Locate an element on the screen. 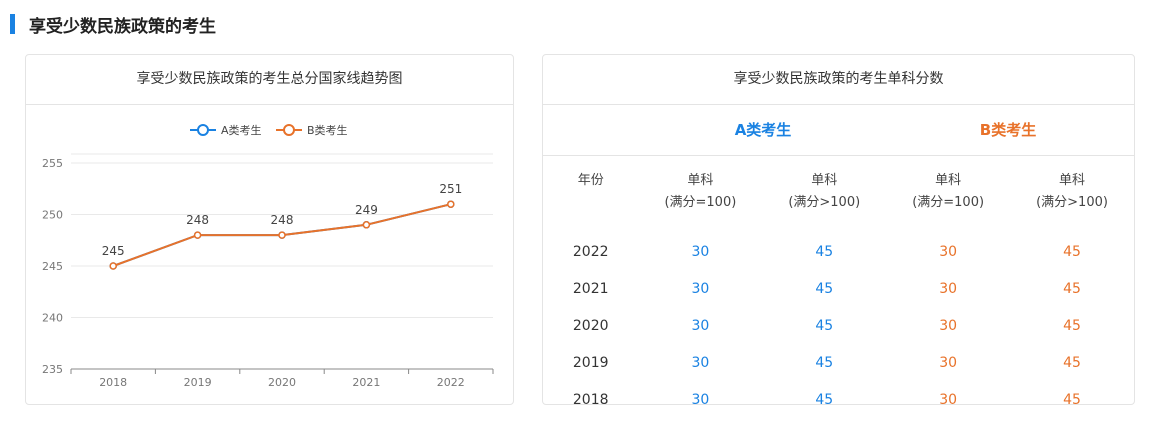 The image size is (1164, 426). year-cell: 2022 is located at coordinates (590, 251).